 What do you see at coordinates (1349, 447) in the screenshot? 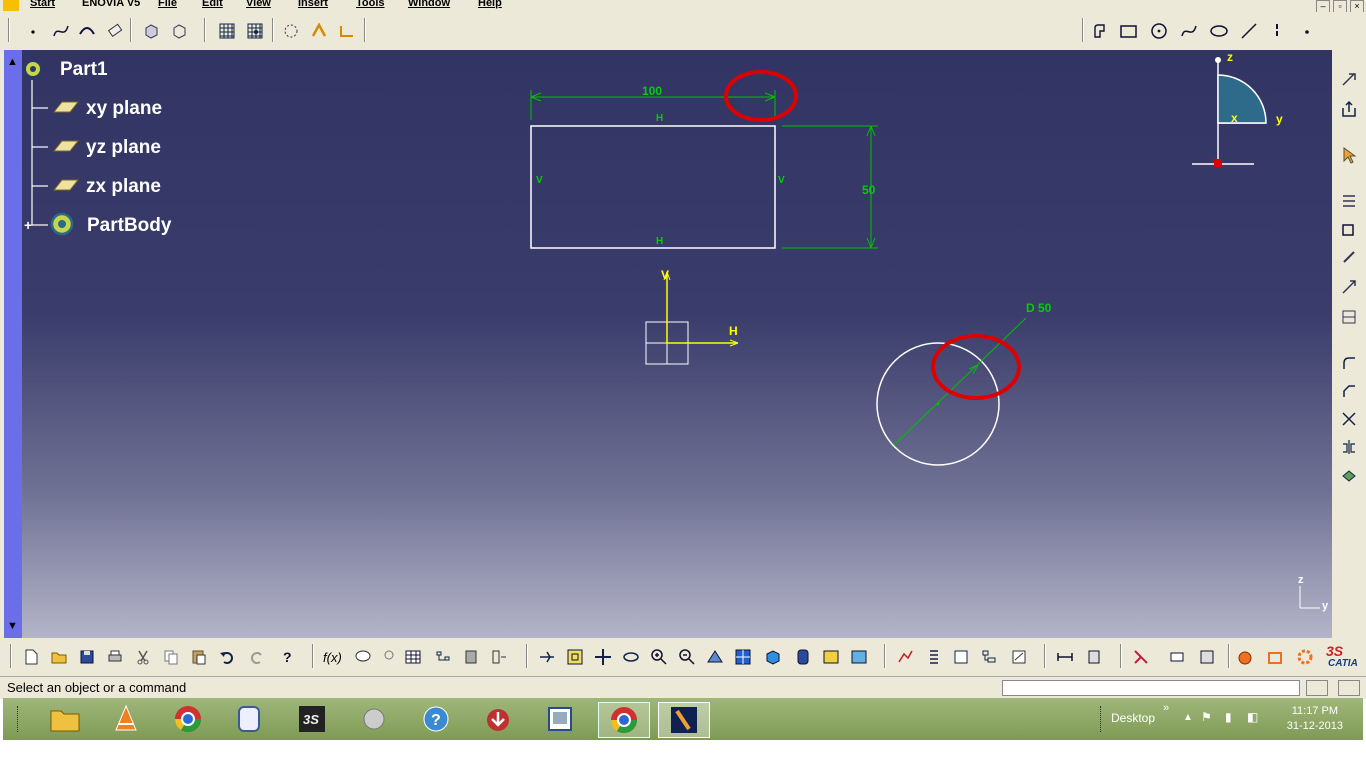
I see `mirror-icon` at bounding box center [1349, 447].